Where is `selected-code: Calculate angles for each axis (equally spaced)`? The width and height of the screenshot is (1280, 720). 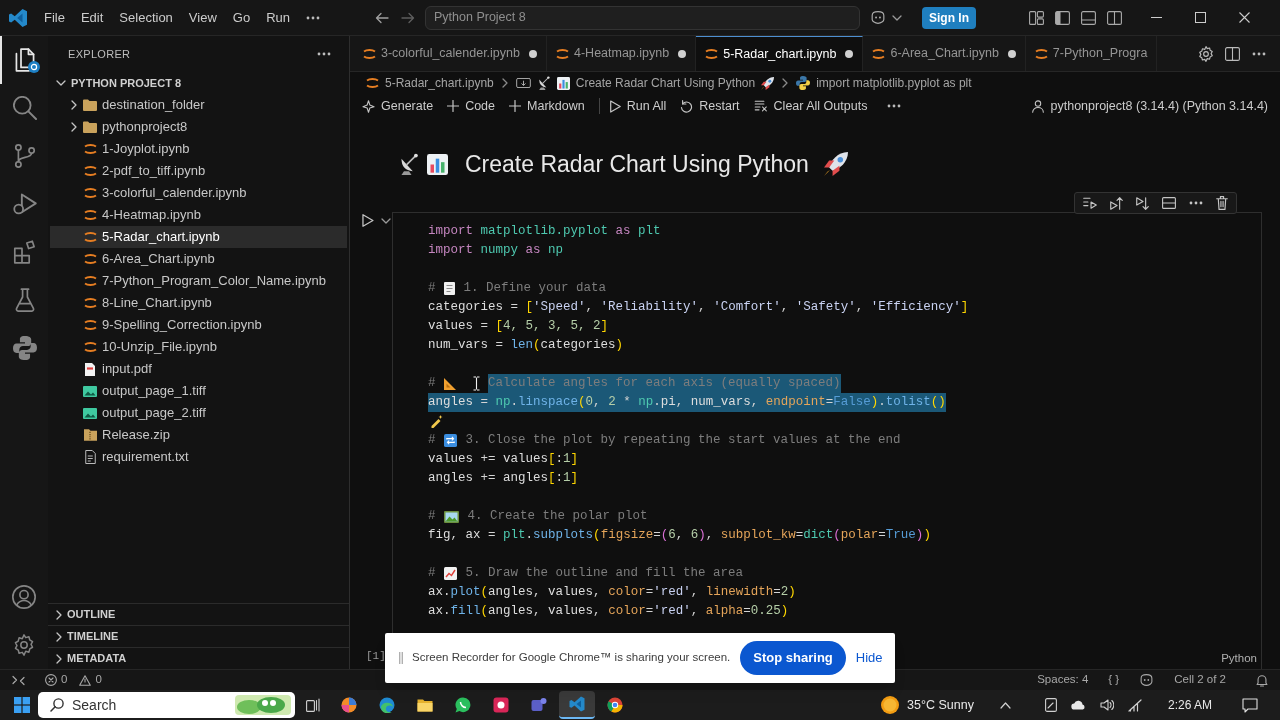
selected-code: Calculate angles for each axis (equally spaced) is located at coordinates (664, 383).